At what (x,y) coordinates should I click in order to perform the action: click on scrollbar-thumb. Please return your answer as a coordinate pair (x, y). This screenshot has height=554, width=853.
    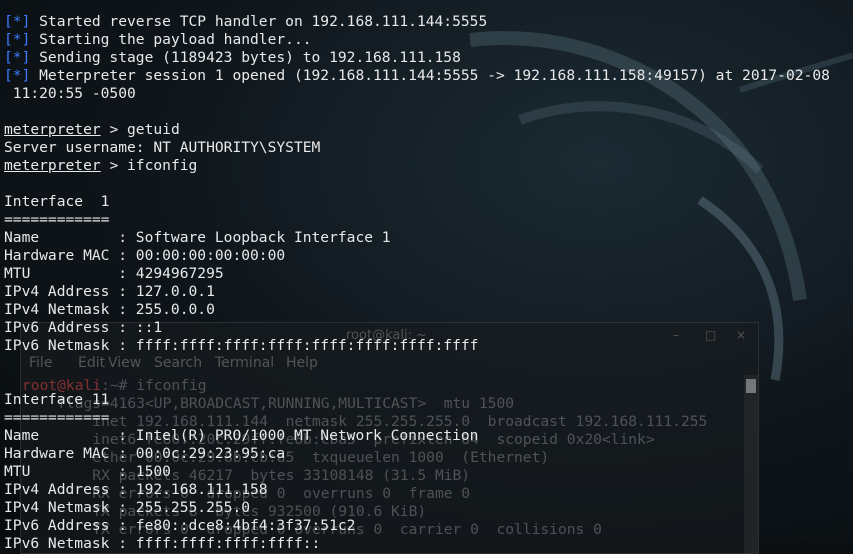
    Looking at the image, I should click on (751, 386).